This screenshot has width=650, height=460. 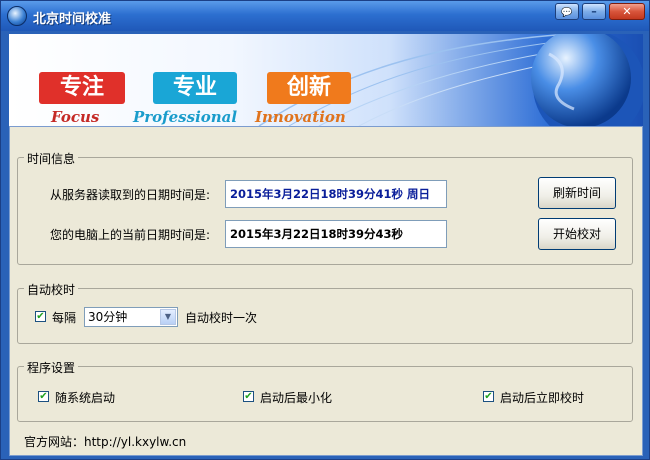 What do you see at coordinates (336, 194) in the screenshot?
I see `server-time-field: 2015年3月22日18时39分41秒 周日` at bounding box center [336, 194].